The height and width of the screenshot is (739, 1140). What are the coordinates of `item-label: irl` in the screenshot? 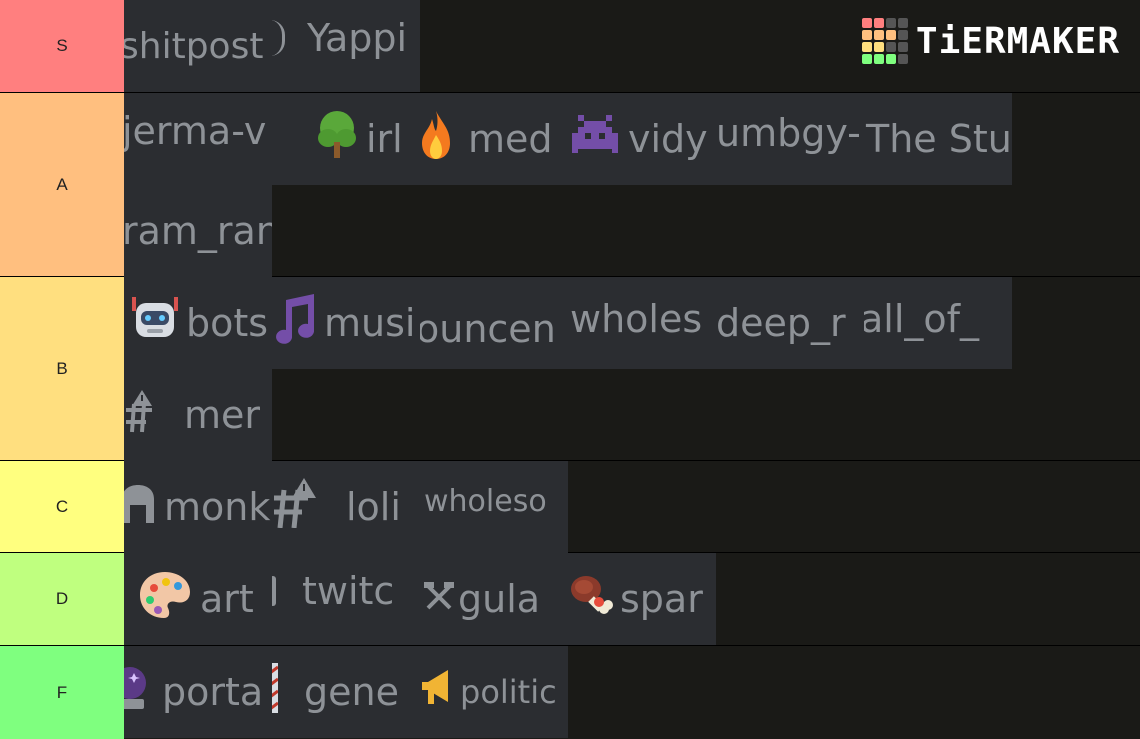 It's located at (384, 139).